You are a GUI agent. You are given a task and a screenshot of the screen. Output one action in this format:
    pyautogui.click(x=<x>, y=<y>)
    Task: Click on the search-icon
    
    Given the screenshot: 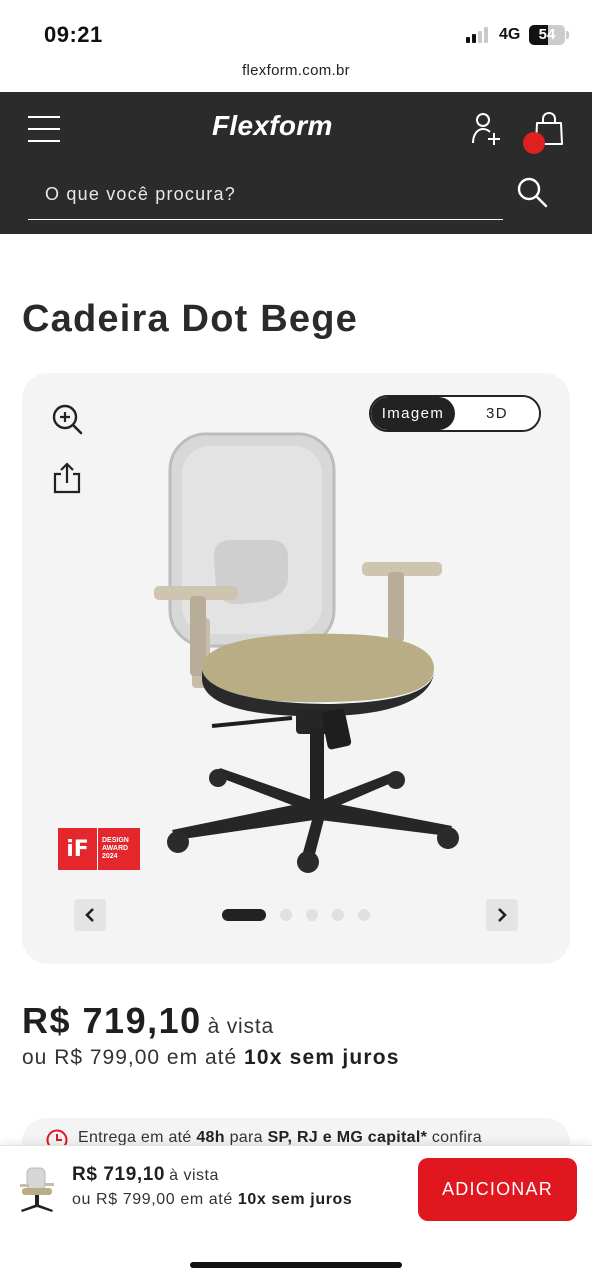 What is the action you would take?
    pyautogui.click(x=532, y=192)
    